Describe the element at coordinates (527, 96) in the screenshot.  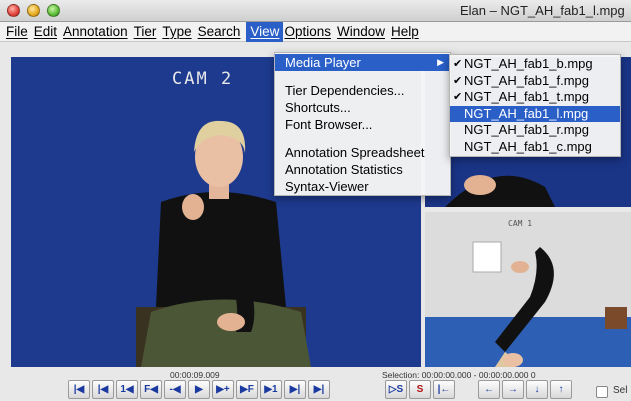
I see `media-item-label: NGT_AH_fab1_t.mpg` at that location.